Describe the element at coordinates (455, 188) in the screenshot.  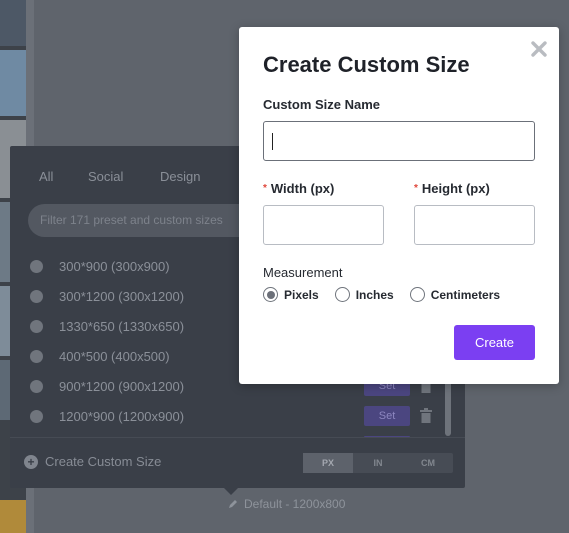
I see `height-label-text: Height (px)` at that location.